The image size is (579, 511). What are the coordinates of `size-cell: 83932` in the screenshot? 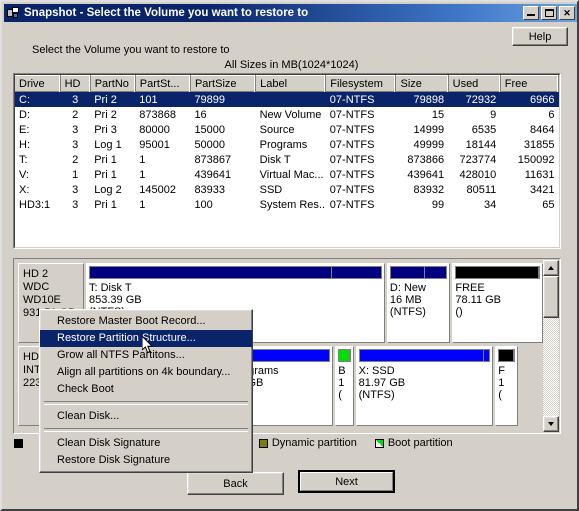 It's located at (429, 189).